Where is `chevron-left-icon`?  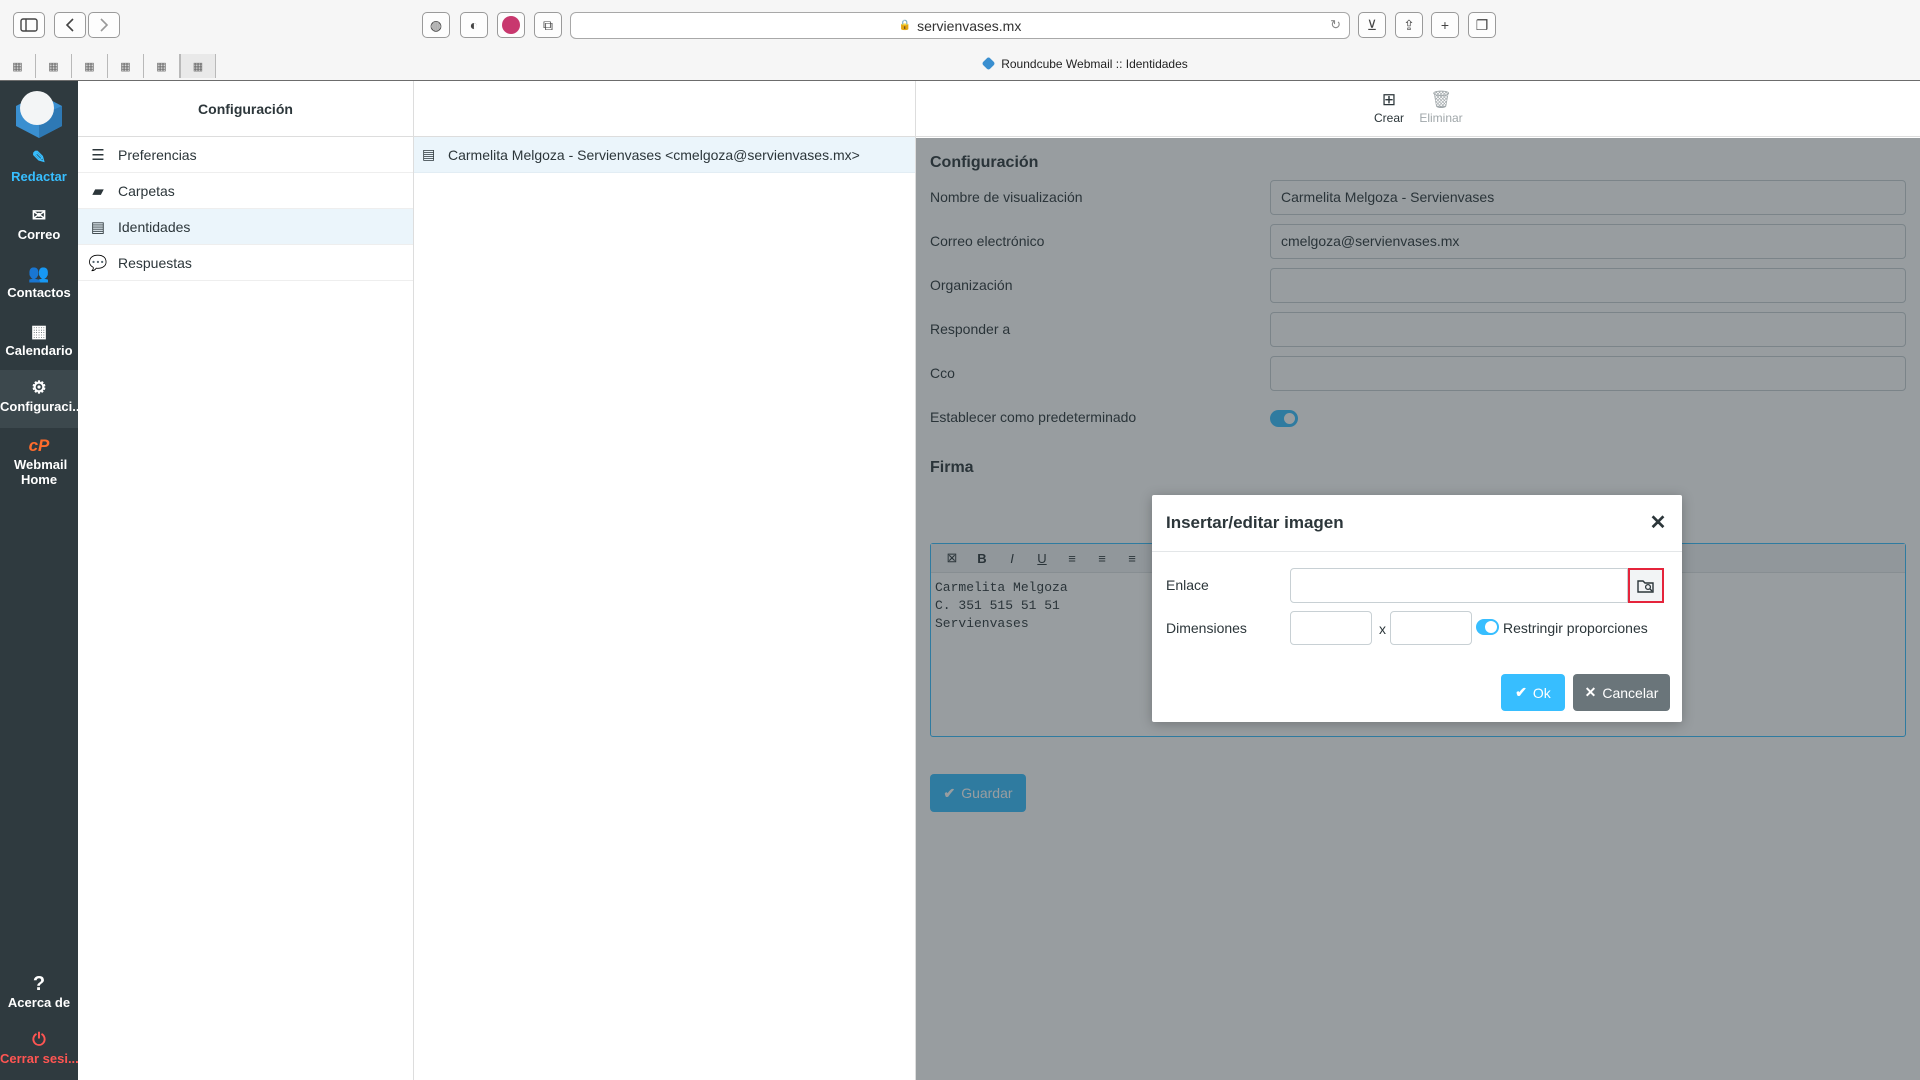 chevron-left-icon is located at coordinates (69, 25).